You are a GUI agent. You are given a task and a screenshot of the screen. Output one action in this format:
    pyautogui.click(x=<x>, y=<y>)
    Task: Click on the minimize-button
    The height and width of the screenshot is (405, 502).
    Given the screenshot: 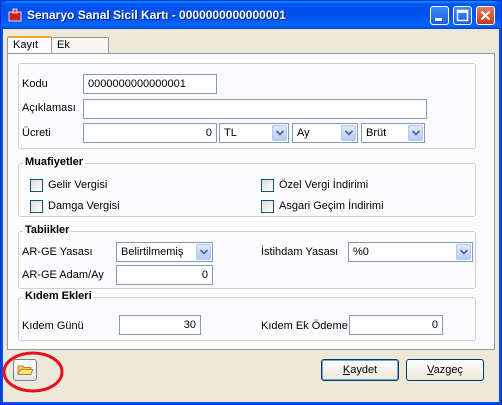 What is the action you would take?
    pyautogui.click(x=439, y=15)
    